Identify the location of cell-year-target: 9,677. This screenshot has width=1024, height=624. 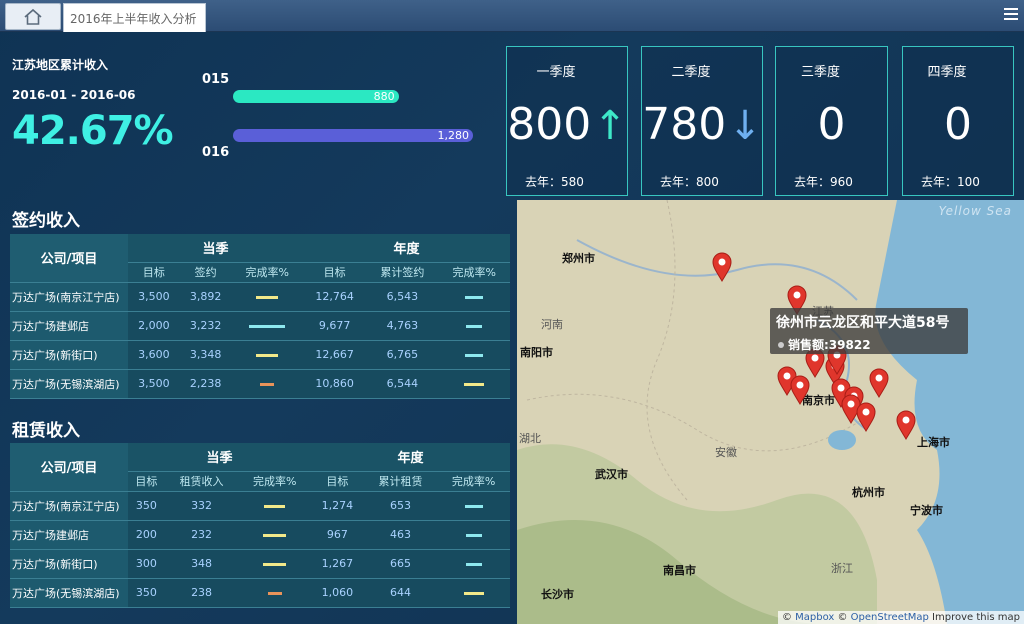
(334, 326).